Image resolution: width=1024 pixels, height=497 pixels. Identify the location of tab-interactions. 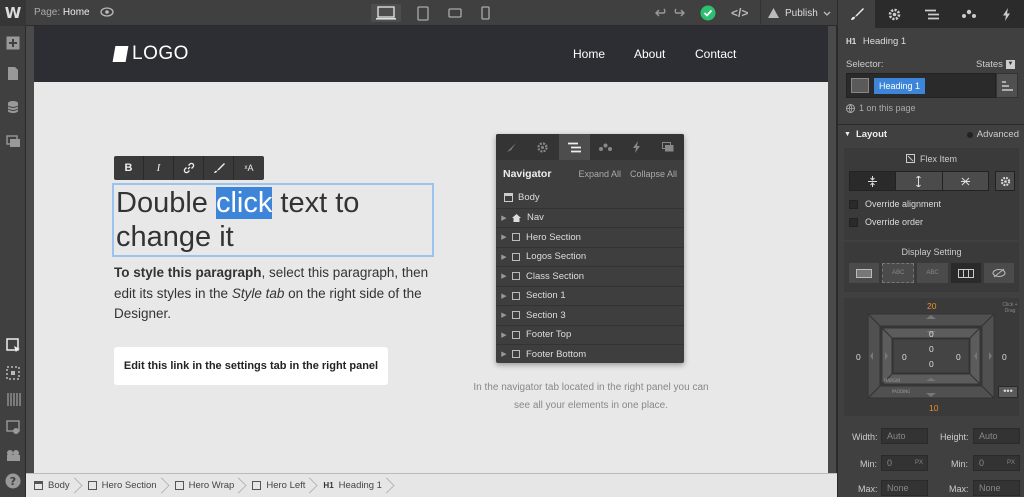
(1006, 14).